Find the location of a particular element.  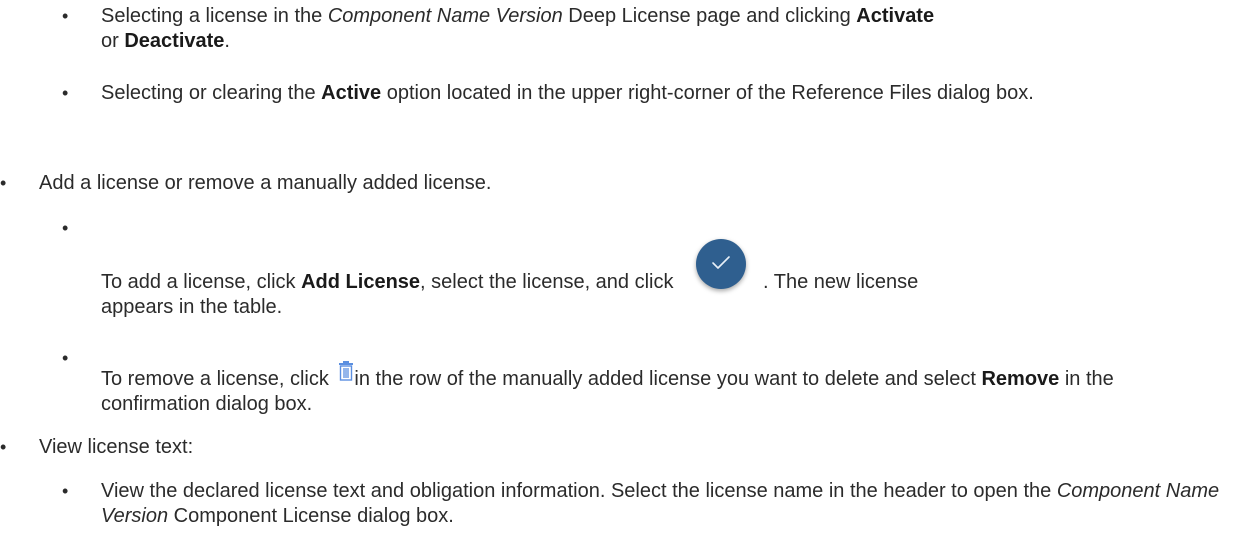

check-icon is located at coordinates (721, 262).